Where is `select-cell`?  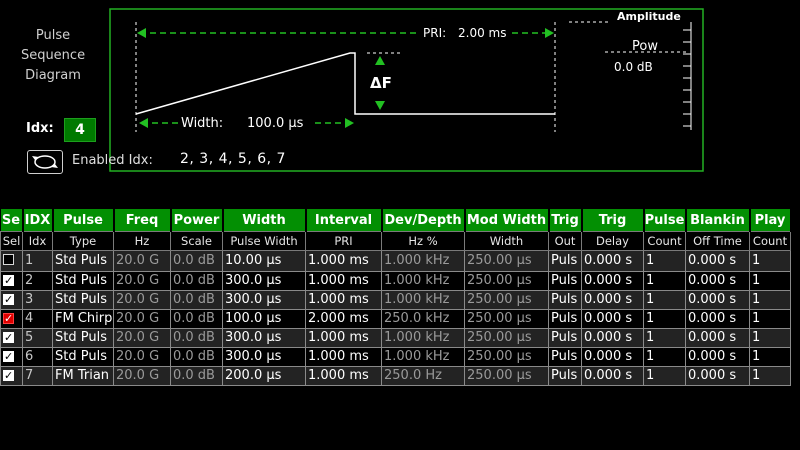
select-cell is located at coordinates (11, 261).